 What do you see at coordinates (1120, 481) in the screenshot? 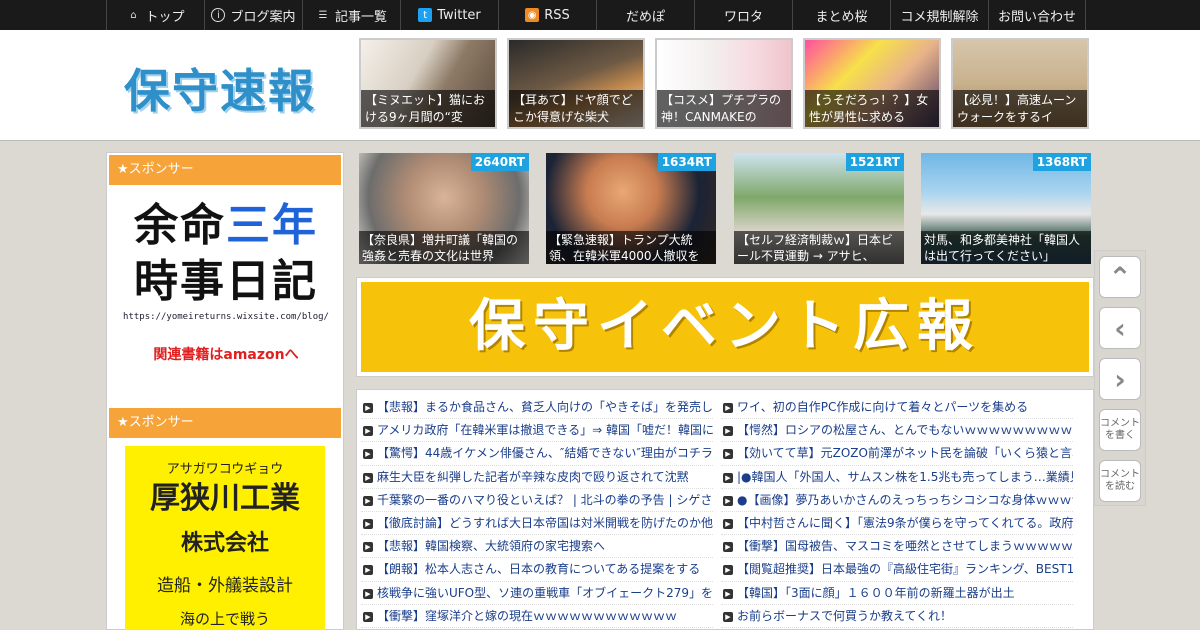
I see `read-comments-button: コメントを読む` at bounding box center [1120, 481].